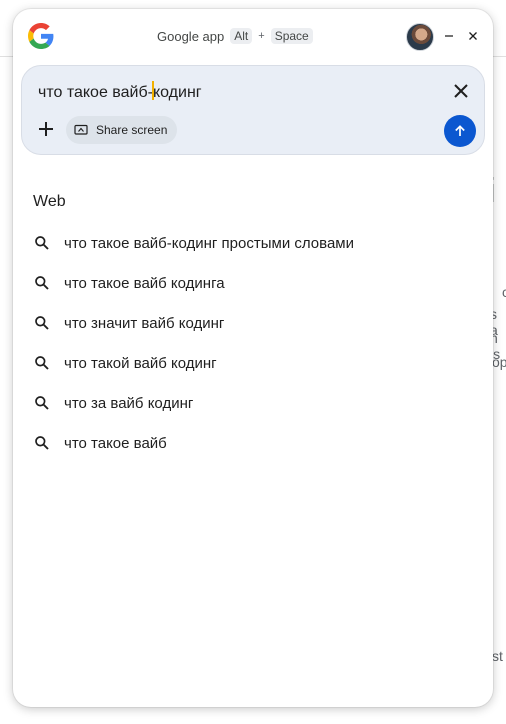  Describe the element at coordinates (253, 363) in the screenshot. I see `suggestion-item: что такой вайб кодинг` at that location.